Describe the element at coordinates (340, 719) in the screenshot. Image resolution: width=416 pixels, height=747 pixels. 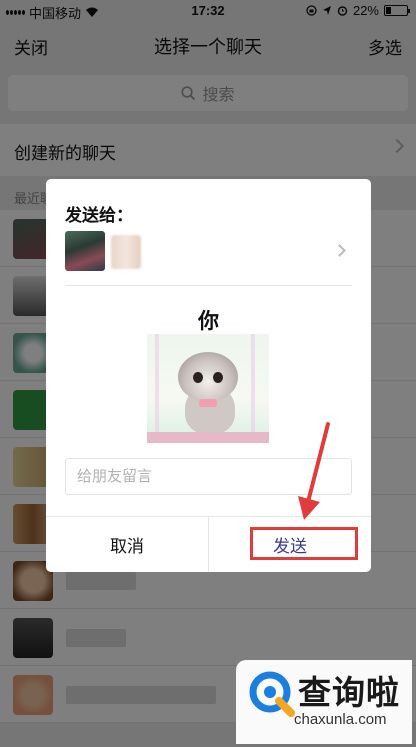
I see `watermark-url: chaxunla.com` at that location.